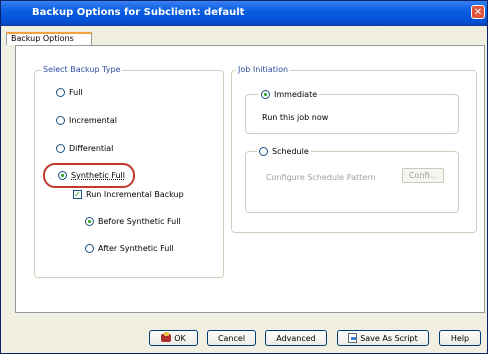  I want to click on schedule-pattern-label: Configure Schedule Pattern, so click(321, 177).